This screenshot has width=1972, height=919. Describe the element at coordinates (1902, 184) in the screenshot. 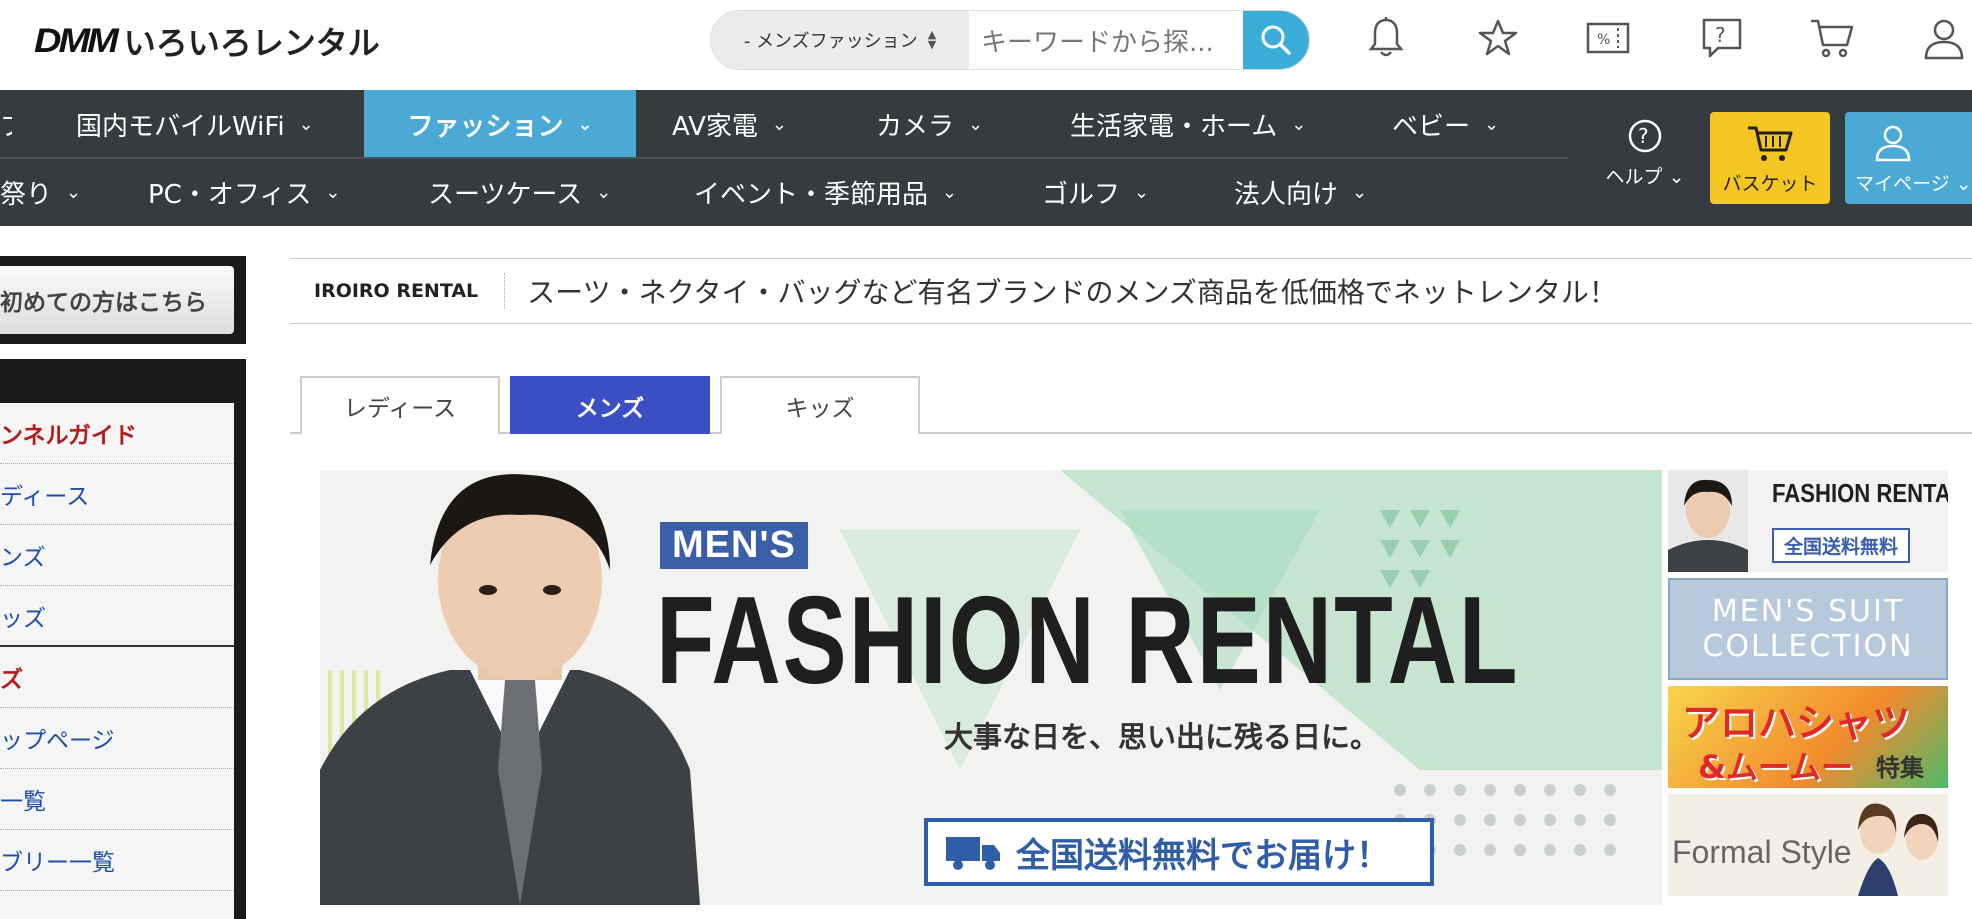

I see `mypage-label: マイページ` at that location.